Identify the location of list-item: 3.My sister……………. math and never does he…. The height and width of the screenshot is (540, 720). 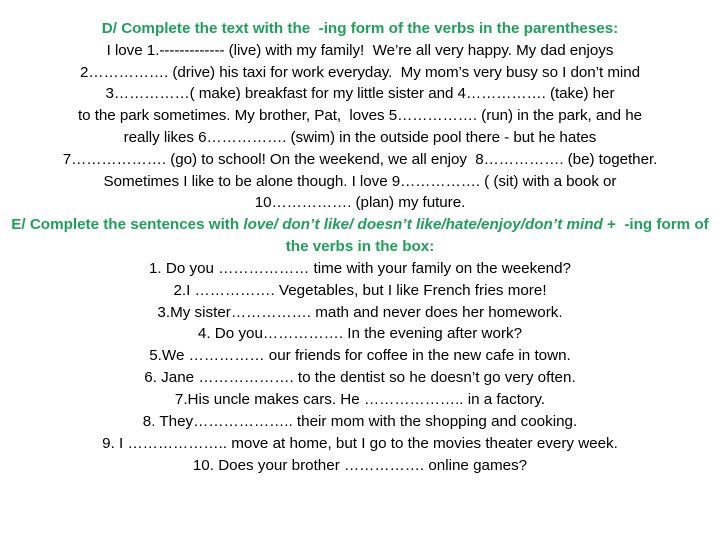
(360, 312).